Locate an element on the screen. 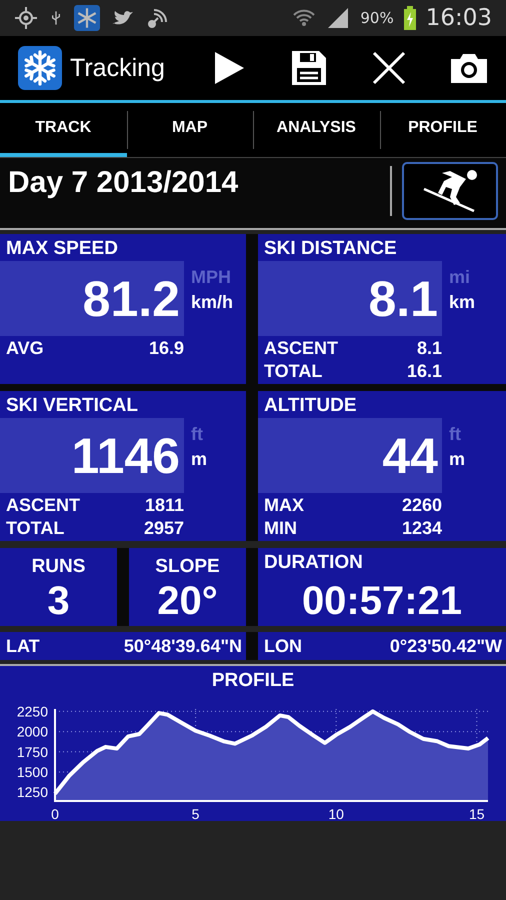  stat-label: RUNS is located at coordinates (58, 567).